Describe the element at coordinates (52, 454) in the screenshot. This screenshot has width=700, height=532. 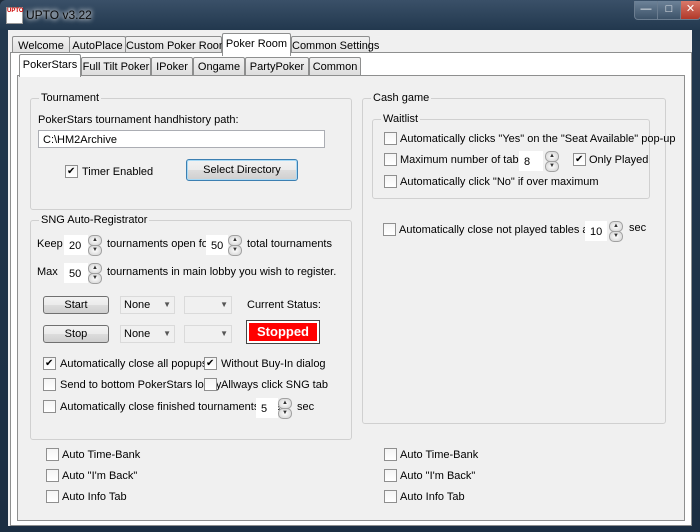
I see `auto-time-bank-checkbox-left` at that location.